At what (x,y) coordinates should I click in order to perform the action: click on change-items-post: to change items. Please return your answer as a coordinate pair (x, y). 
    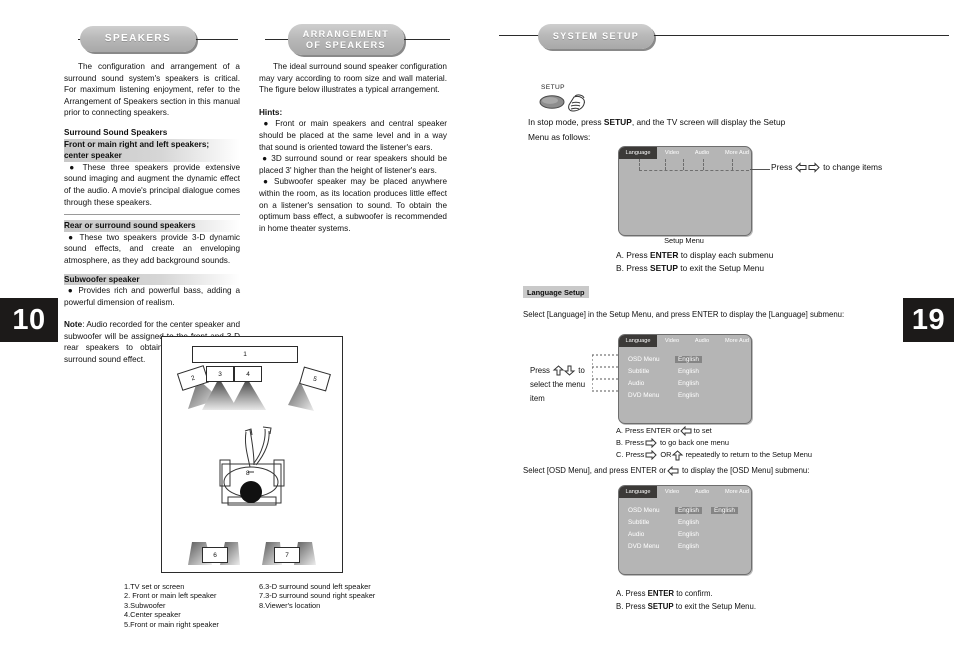
    Looking at the image, I should click on (851, 167).